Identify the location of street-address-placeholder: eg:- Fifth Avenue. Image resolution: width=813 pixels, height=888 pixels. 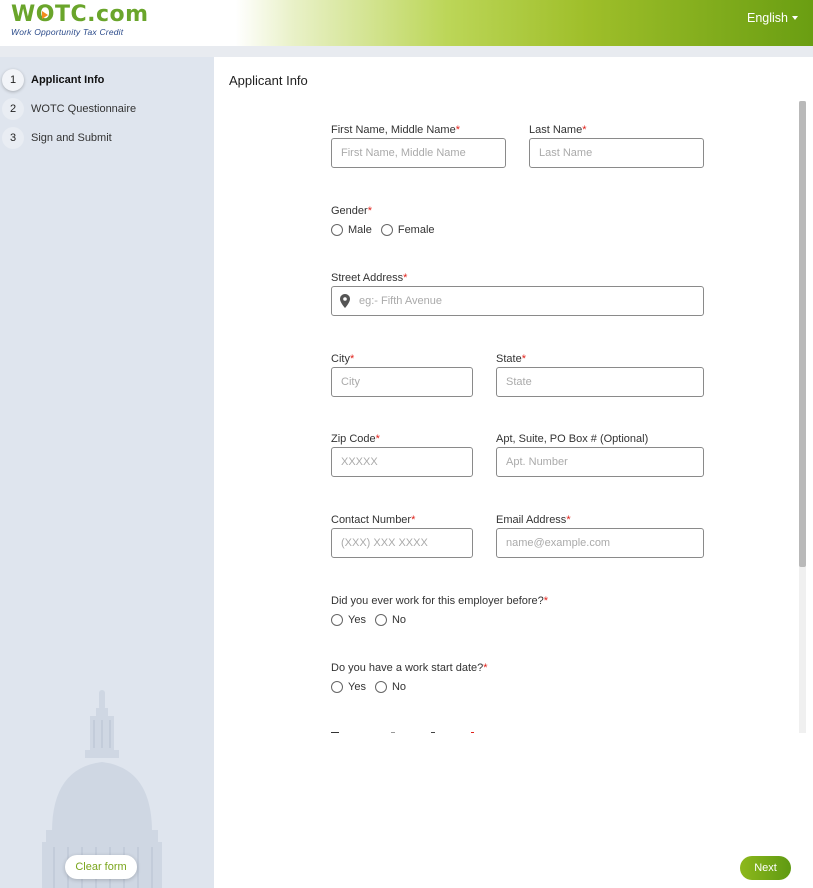
(400, 301).